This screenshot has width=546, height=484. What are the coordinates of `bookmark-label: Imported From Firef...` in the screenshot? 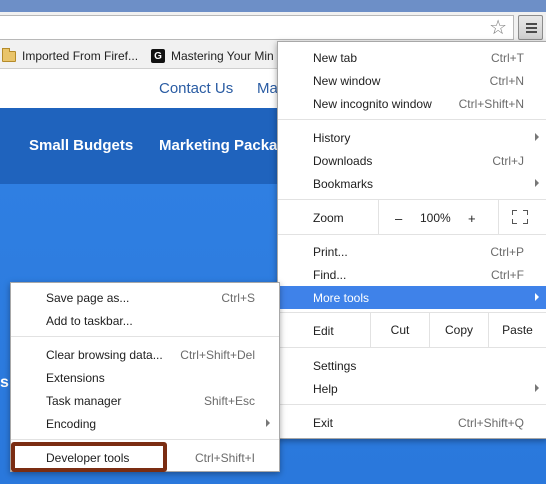 It's located at (80, 56).